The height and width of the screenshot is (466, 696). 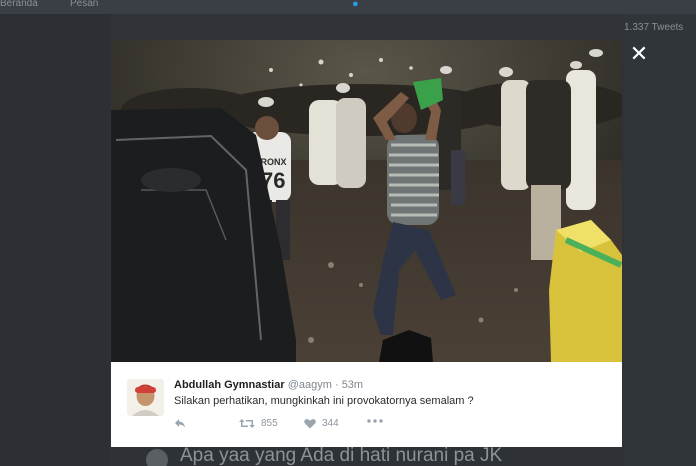 I want to click on author-name: Abdullah Gymnastiar, so click(x=229, y=385).